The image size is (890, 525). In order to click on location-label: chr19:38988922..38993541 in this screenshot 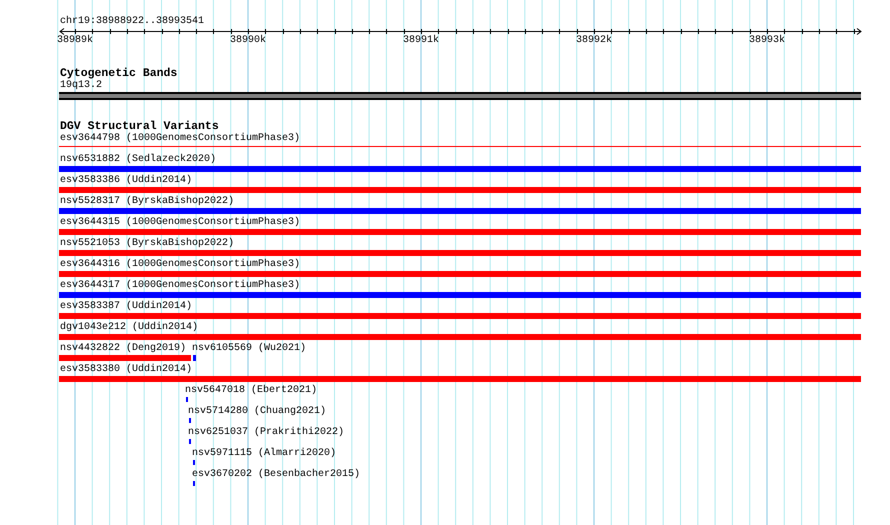, I will do `click(132, 21)`.